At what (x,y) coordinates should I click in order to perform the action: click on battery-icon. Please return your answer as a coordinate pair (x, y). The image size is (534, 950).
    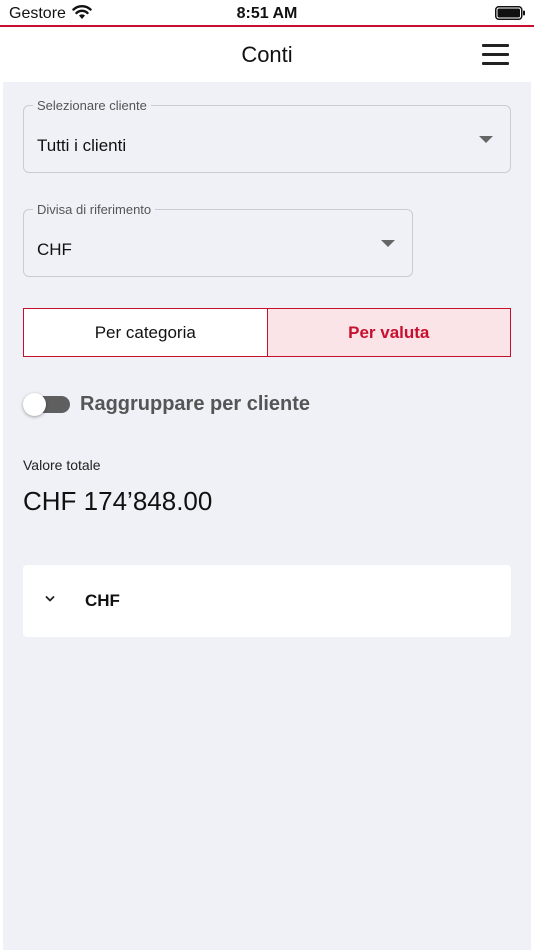
    Looking at the image, I should click on (510, 13).